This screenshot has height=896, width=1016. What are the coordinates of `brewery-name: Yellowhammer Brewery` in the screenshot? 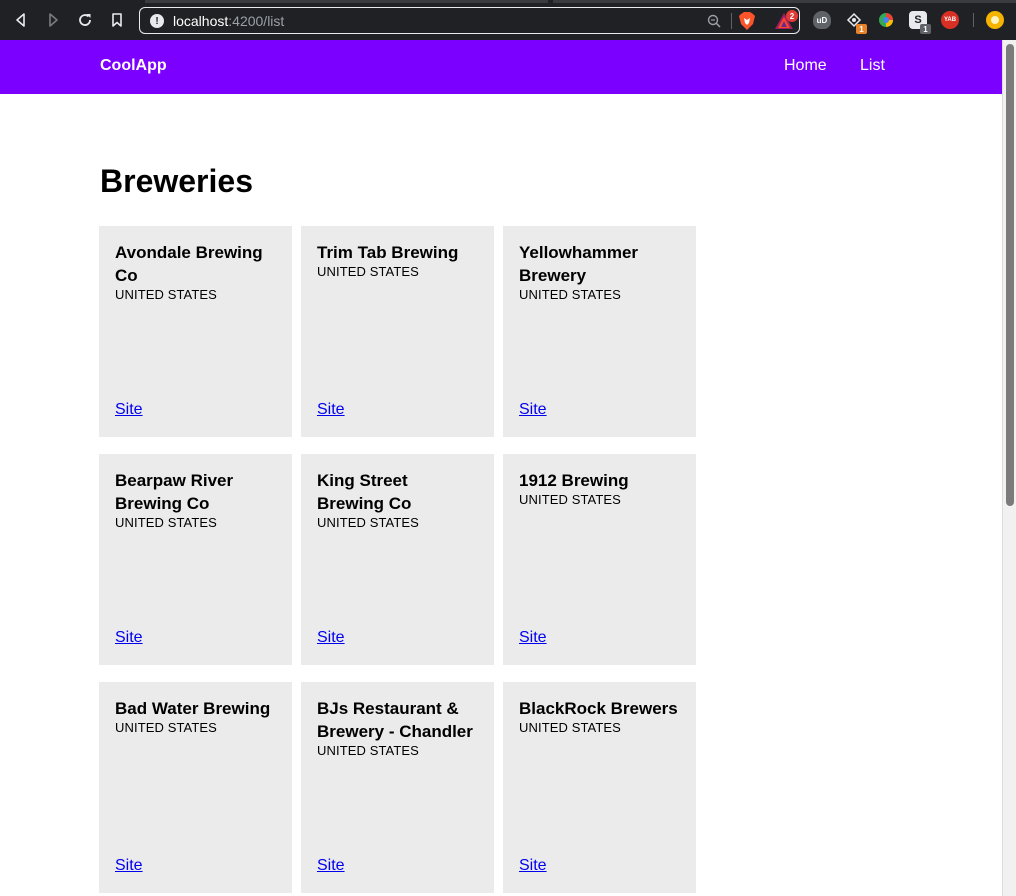 It's located at (579, 264).